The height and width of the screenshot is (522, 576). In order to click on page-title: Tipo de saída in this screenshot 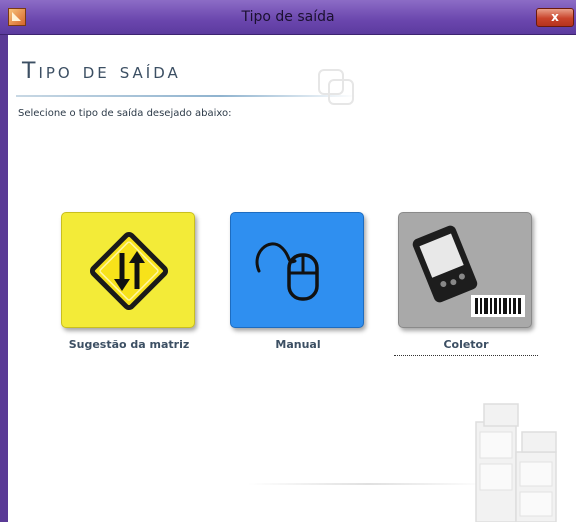, I will do `click(101, 71)`.